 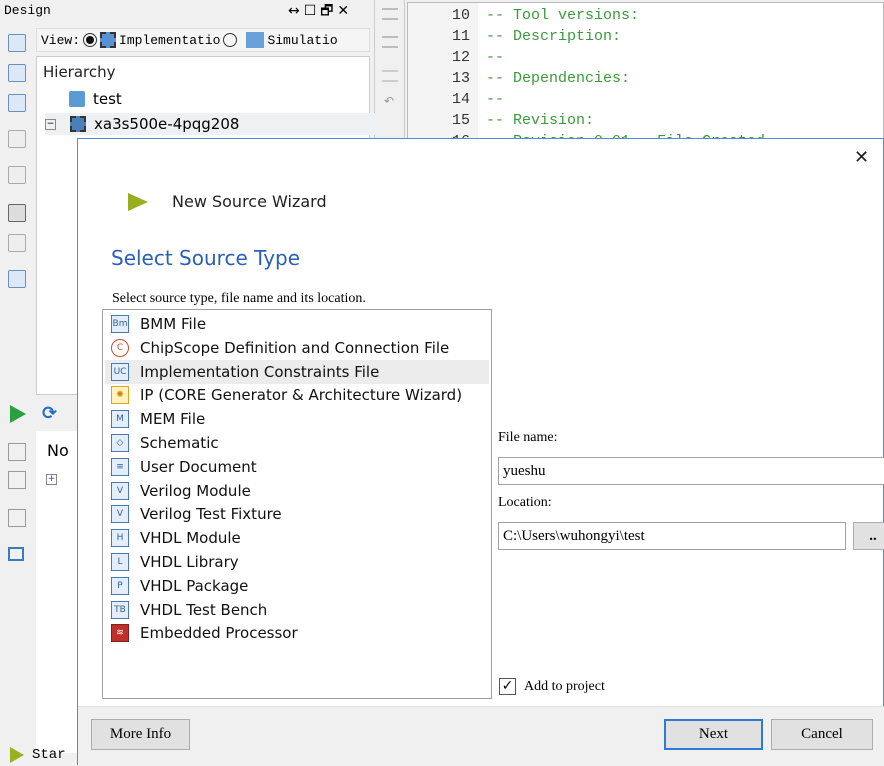 What do you see at coordinates (27, 10) in the screenshot?
I see `design-panel-title: Design` at bounding box center [27, 10].